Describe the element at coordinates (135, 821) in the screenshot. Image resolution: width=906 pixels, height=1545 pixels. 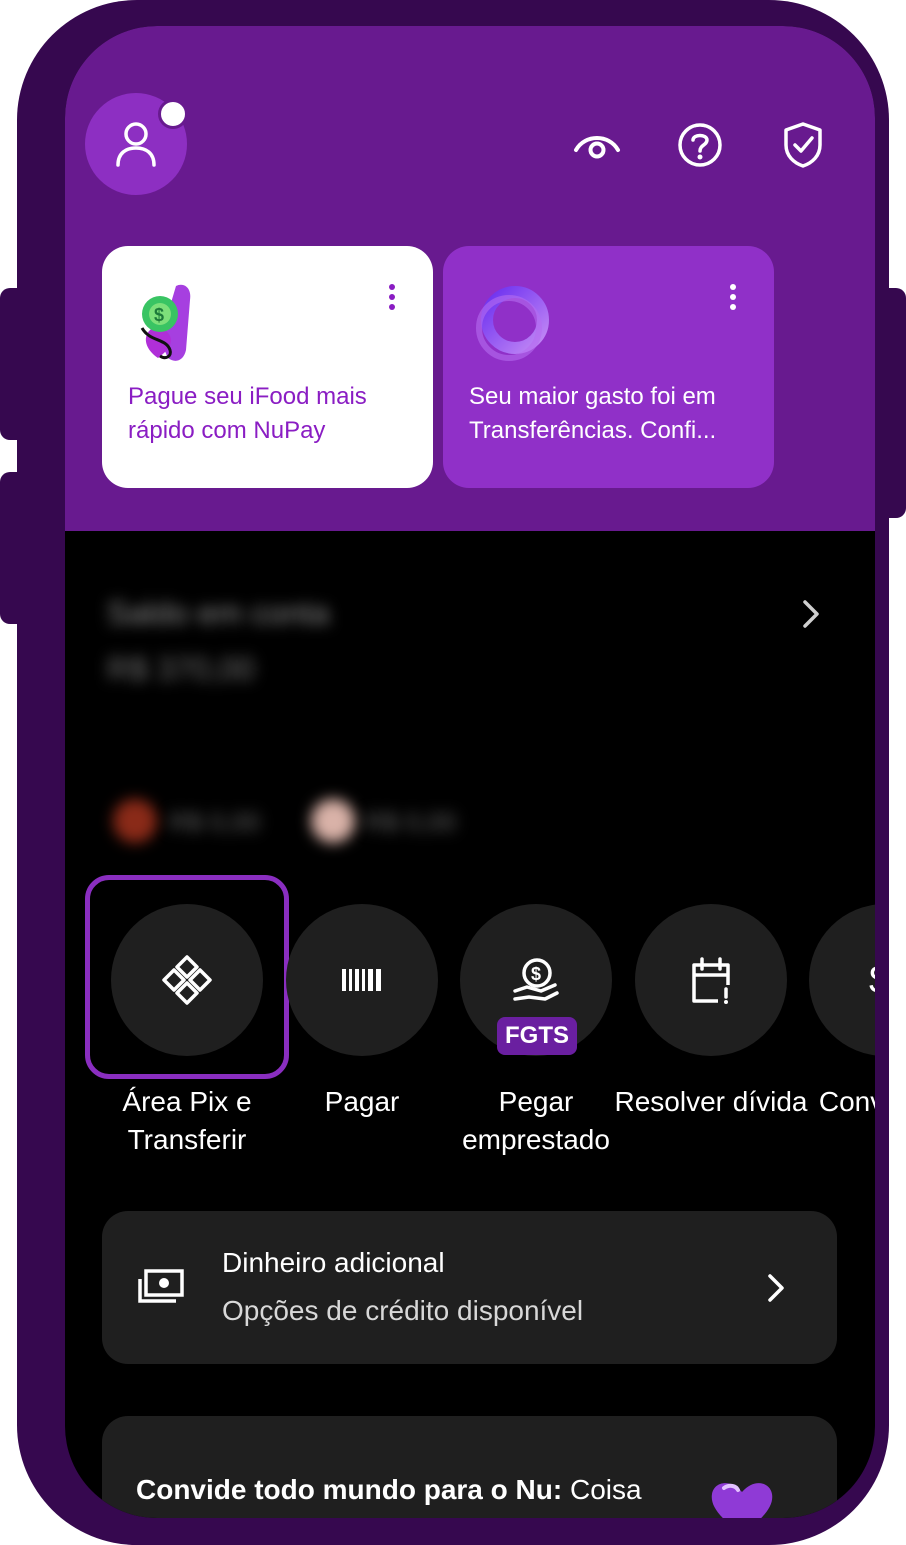
I see `chip-1-icon` at that location.